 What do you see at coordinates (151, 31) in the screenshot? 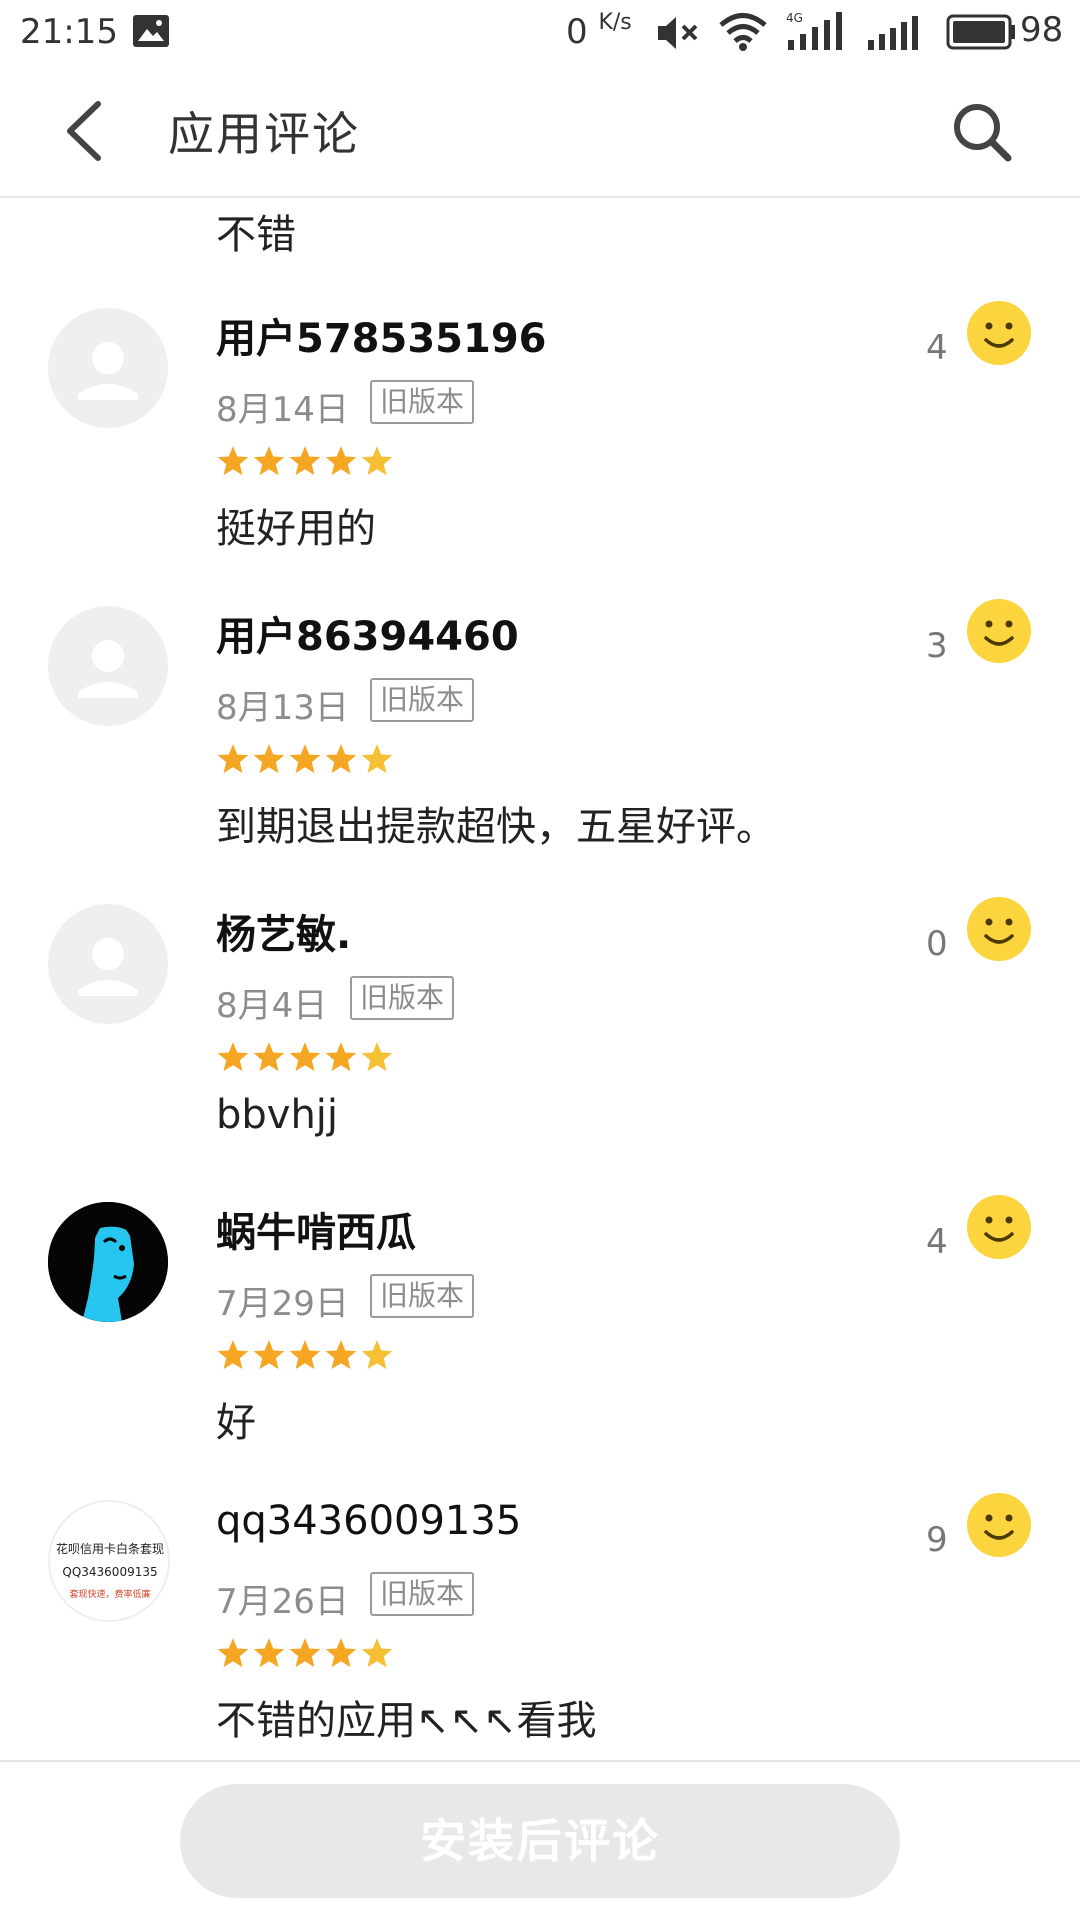
I see `photo-icon` at bounding box center [151, 31].